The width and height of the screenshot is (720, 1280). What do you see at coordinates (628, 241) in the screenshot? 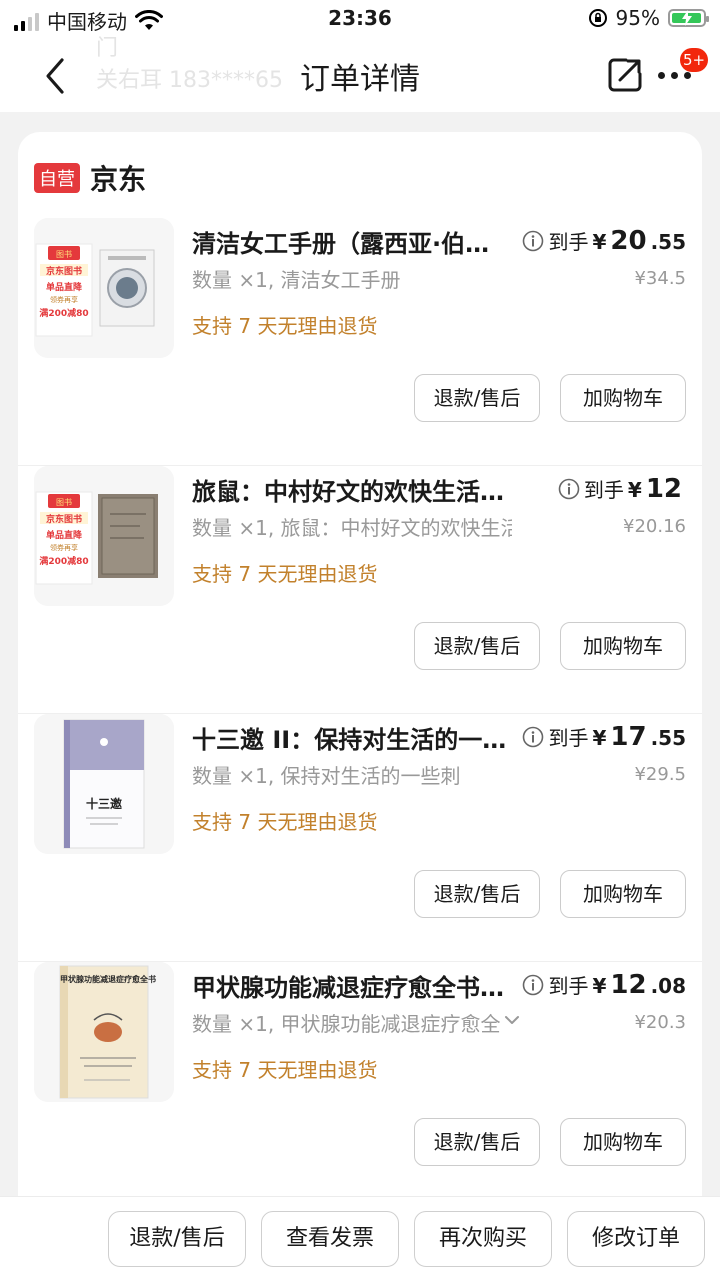
I see `price-integer: 20` at bounding box center [628, 241].